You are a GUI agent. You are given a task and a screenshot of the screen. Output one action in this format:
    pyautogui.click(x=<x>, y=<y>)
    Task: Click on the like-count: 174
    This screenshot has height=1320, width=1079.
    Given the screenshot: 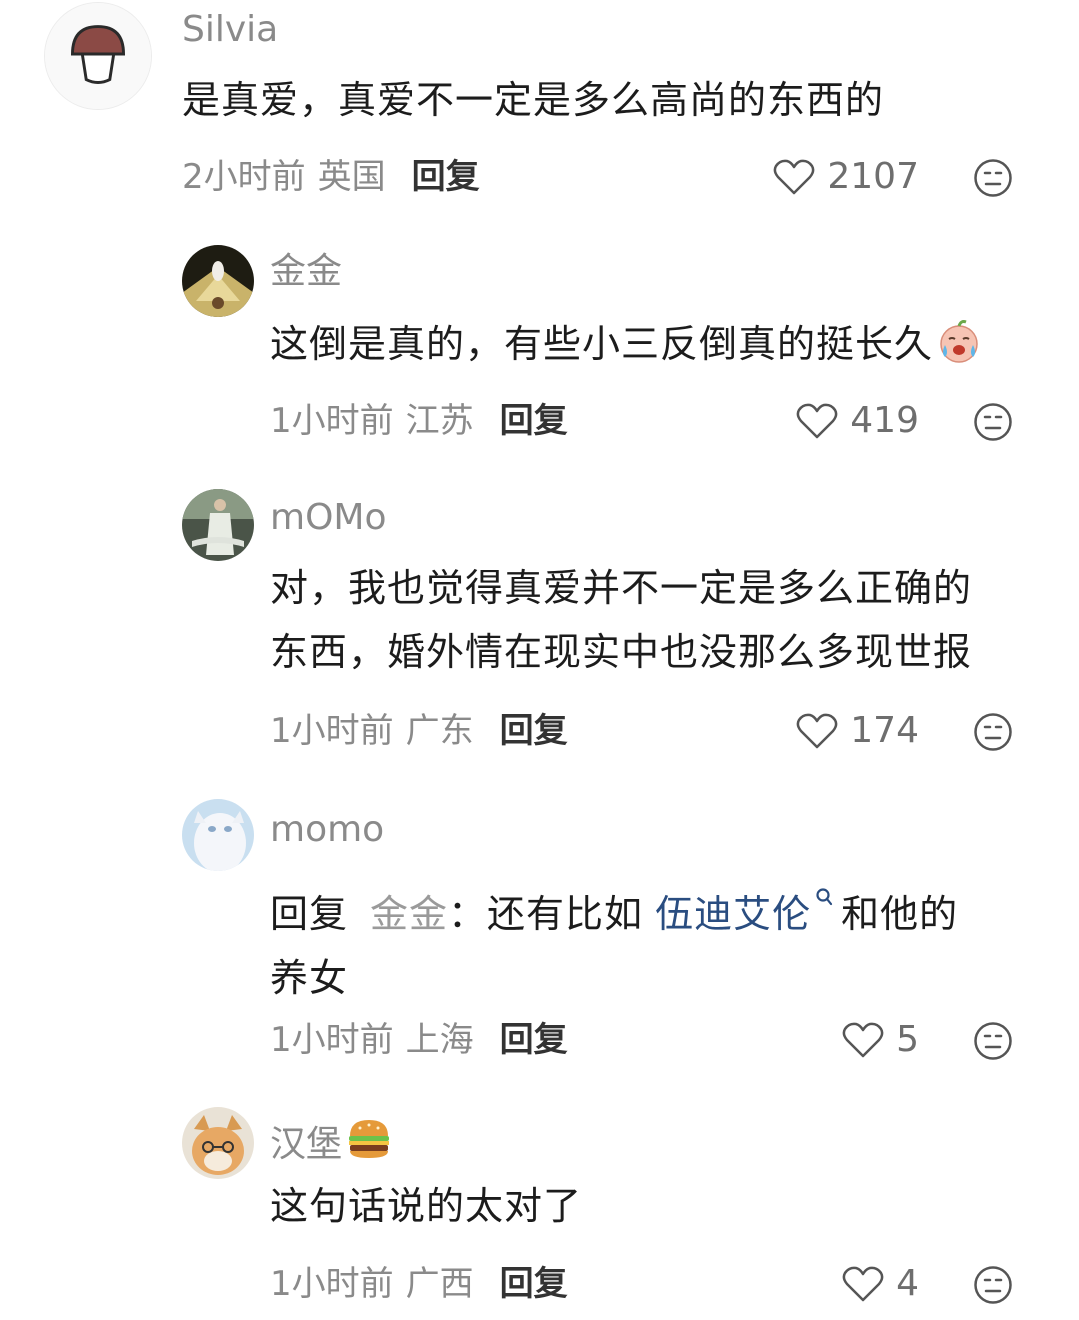 What is the action you would take?
    pyautogui.click(x=884, y=730)
    